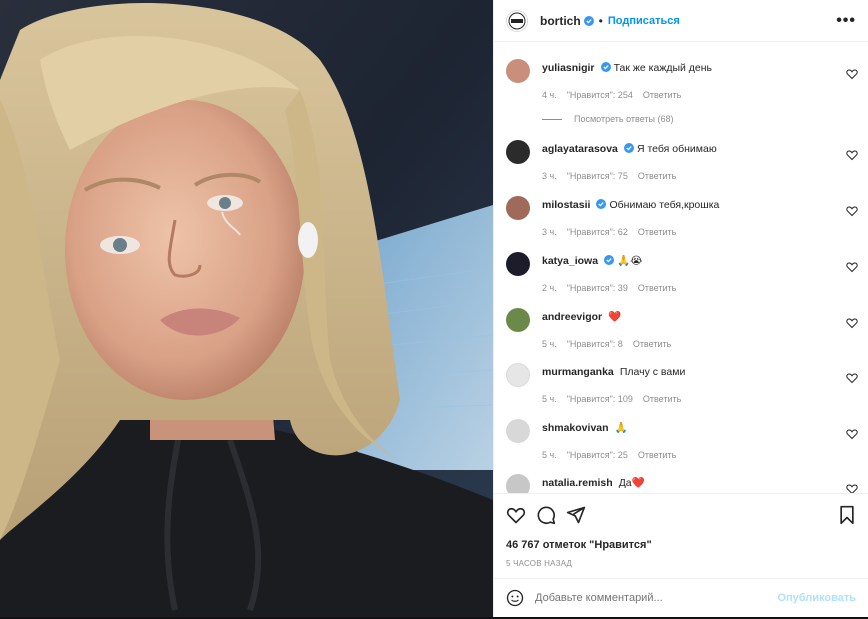 This screenshot has height=619, width=868. What do you see at coordinates (597, 232) in the screenshot?
I see `comment-likes: "Нравится": 62` at bounding box center [597, 232].